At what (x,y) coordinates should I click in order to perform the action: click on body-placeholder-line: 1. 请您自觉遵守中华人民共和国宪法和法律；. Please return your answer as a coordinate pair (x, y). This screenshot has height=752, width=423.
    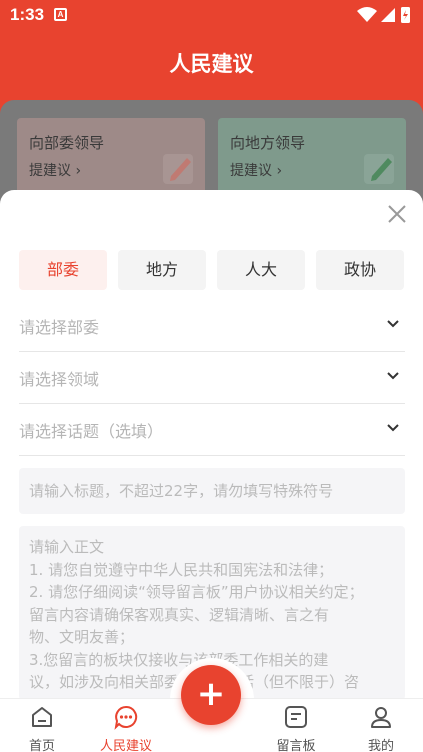
    Looking at the image, I should click on (181, 569).